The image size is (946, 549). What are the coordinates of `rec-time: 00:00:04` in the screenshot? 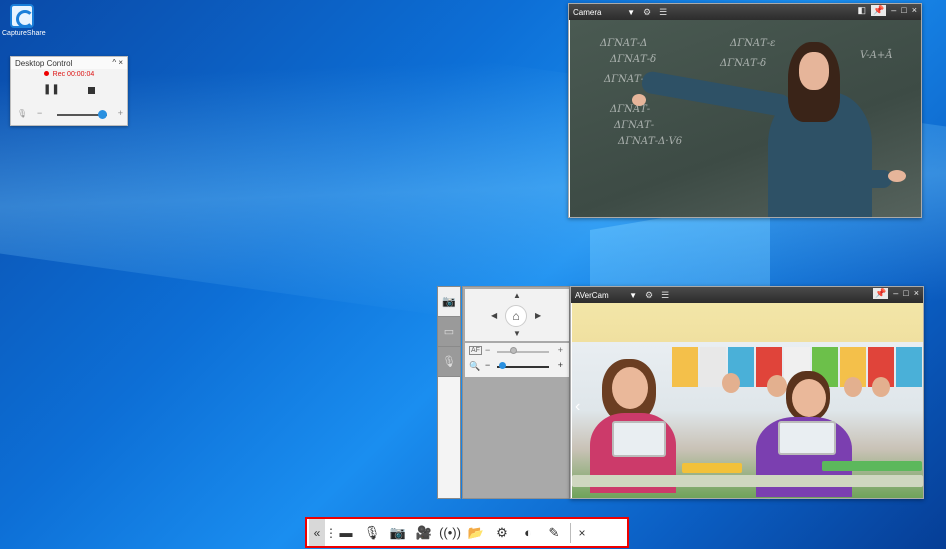 It's located at (81, 74).